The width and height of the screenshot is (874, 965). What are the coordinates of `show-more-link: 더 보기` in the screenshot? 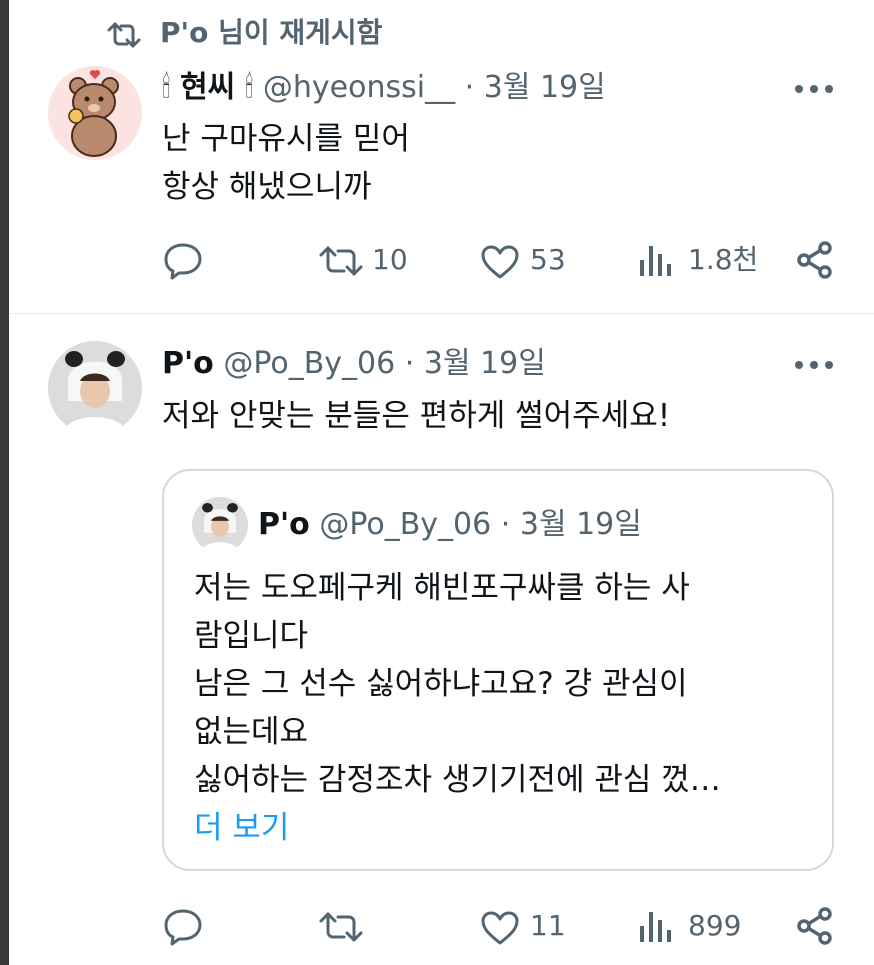 It's located at (457, 828).